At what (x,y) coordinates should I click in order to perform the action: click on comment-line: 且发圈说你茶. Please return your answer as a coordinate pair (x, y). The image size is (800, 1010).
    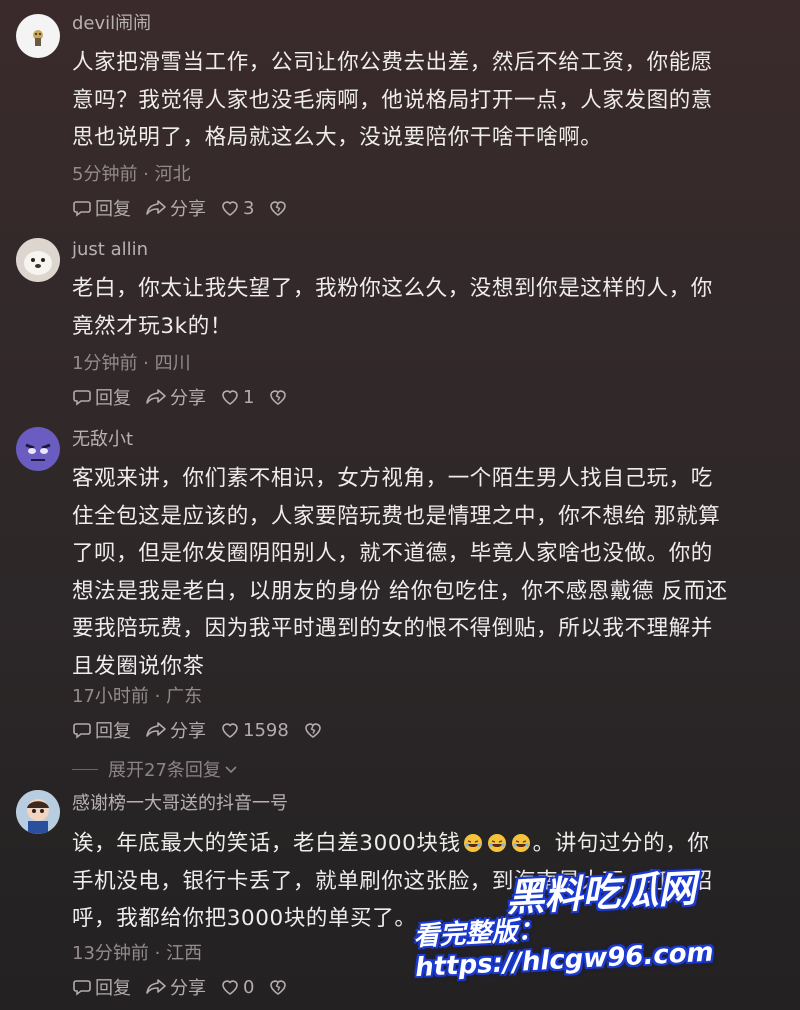
    Looking at the image, I should click on (138, 666).